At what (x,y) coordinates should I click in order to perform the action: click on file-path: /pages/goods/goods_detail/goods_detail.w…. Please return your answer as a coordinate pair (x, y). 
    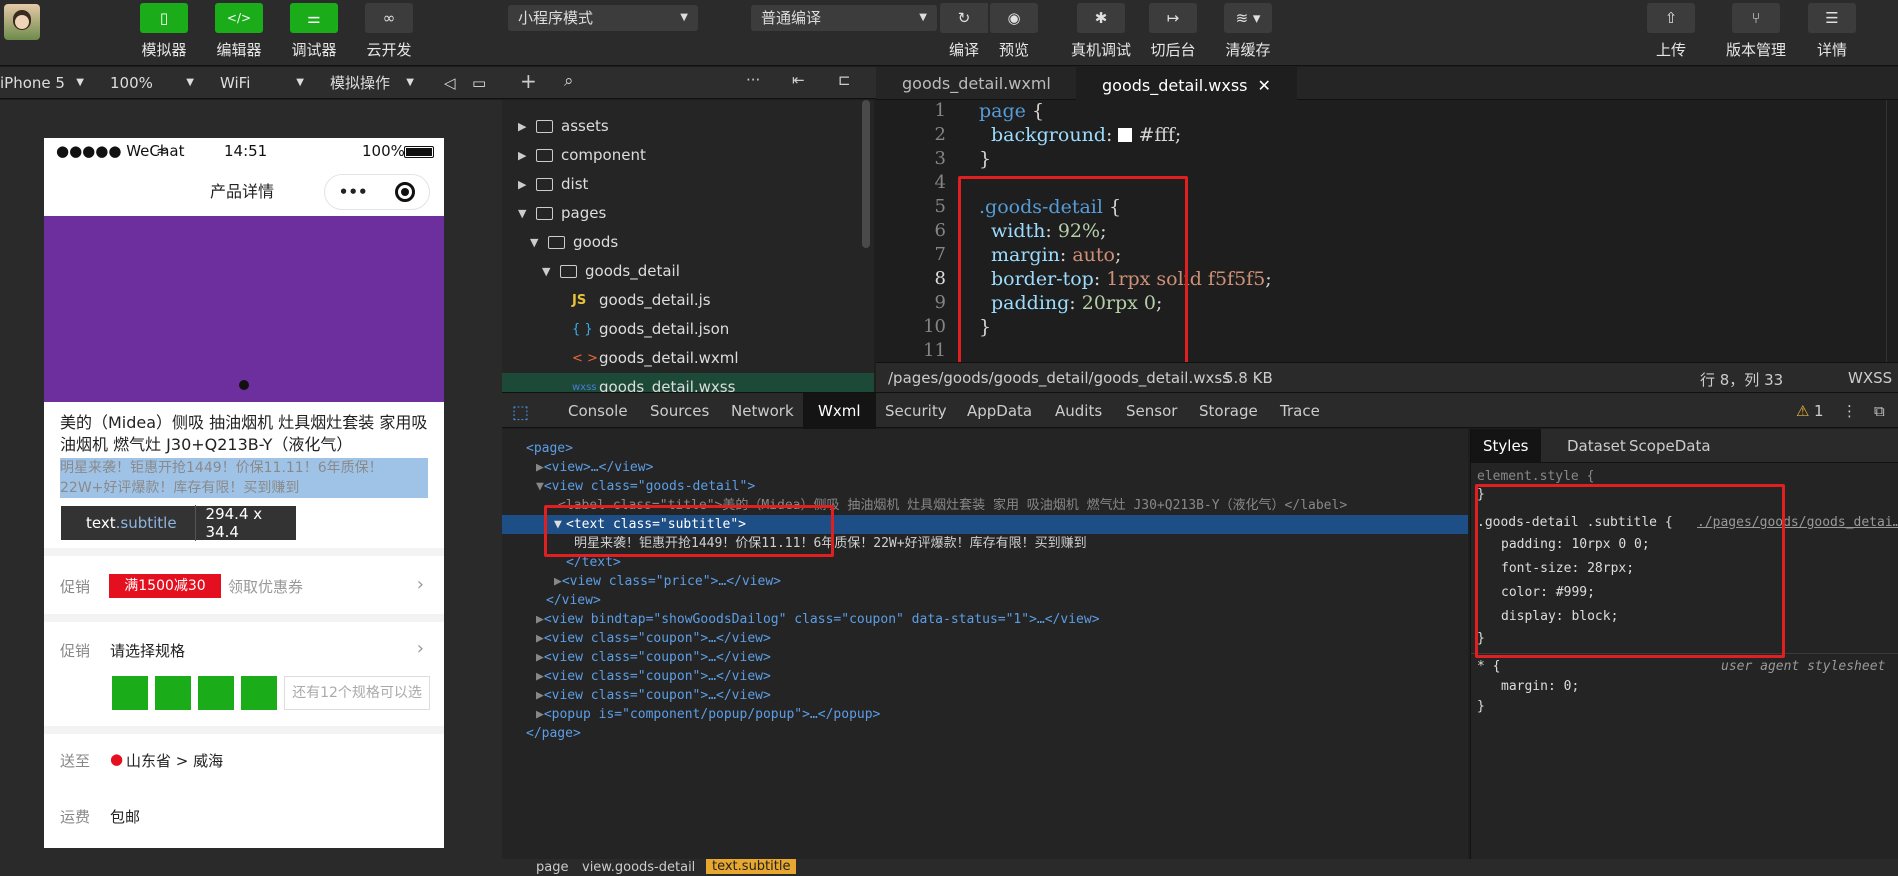
    Looking at the image, I should click on (1059, 378).